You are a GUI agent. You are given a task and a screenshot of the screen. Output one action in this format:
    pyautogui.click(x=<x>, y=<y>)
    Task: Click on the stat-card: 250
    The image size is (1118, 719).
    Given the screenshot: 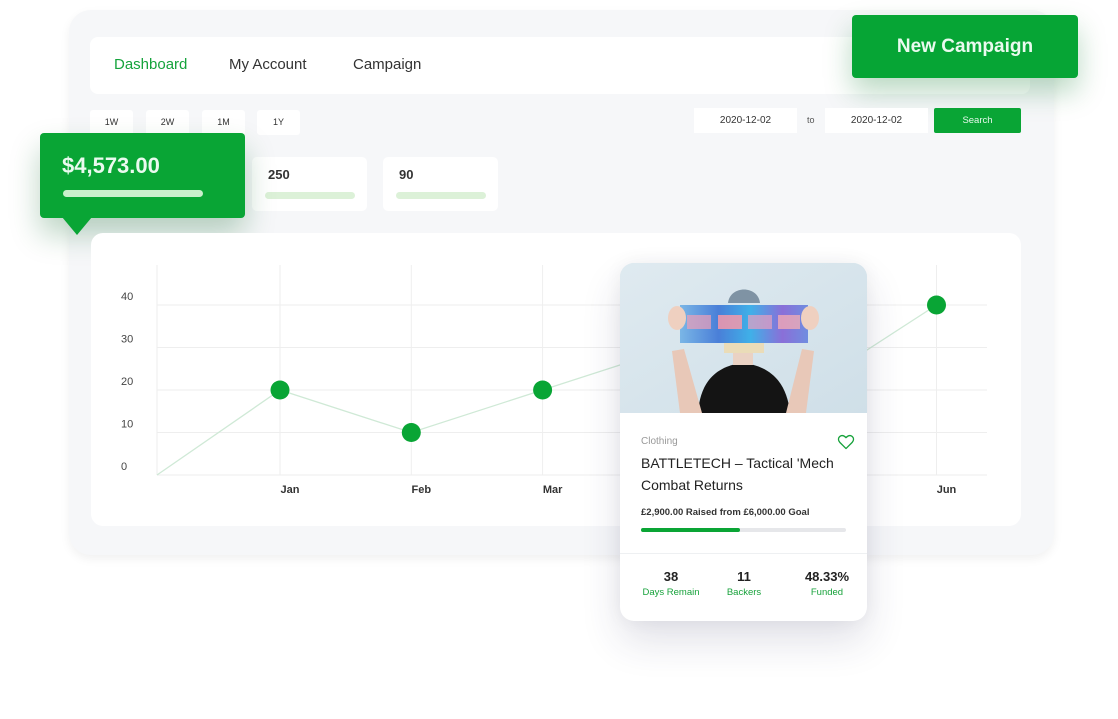 What is the action you would take?
    pyautogui.click(x=309, y=184)
    